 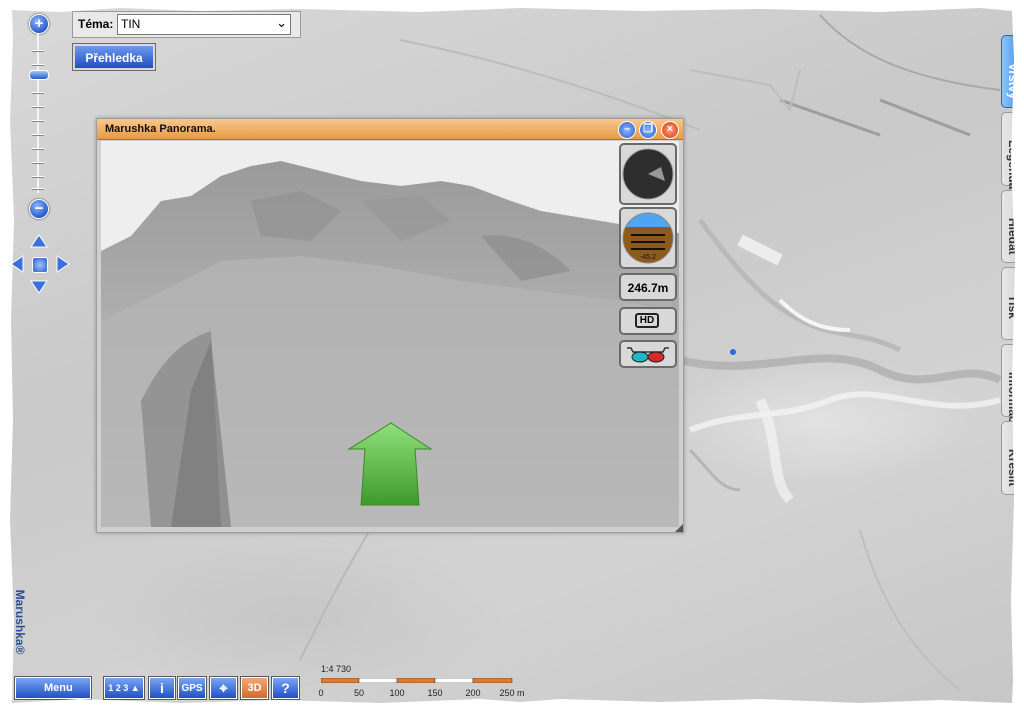 I want to click on tilt-control: -45.2, so click(x=648, y=238).